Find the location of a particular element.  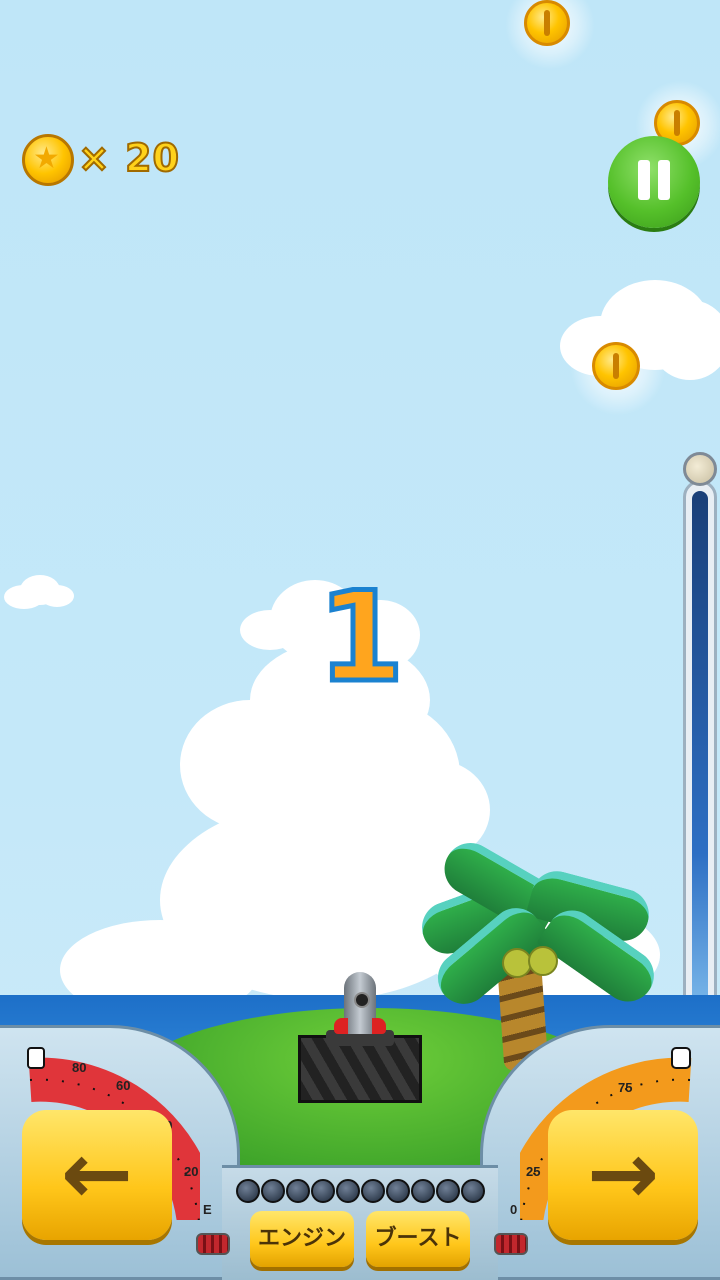

fuel-tick-empty: E is located at coordinates (207, 1209).